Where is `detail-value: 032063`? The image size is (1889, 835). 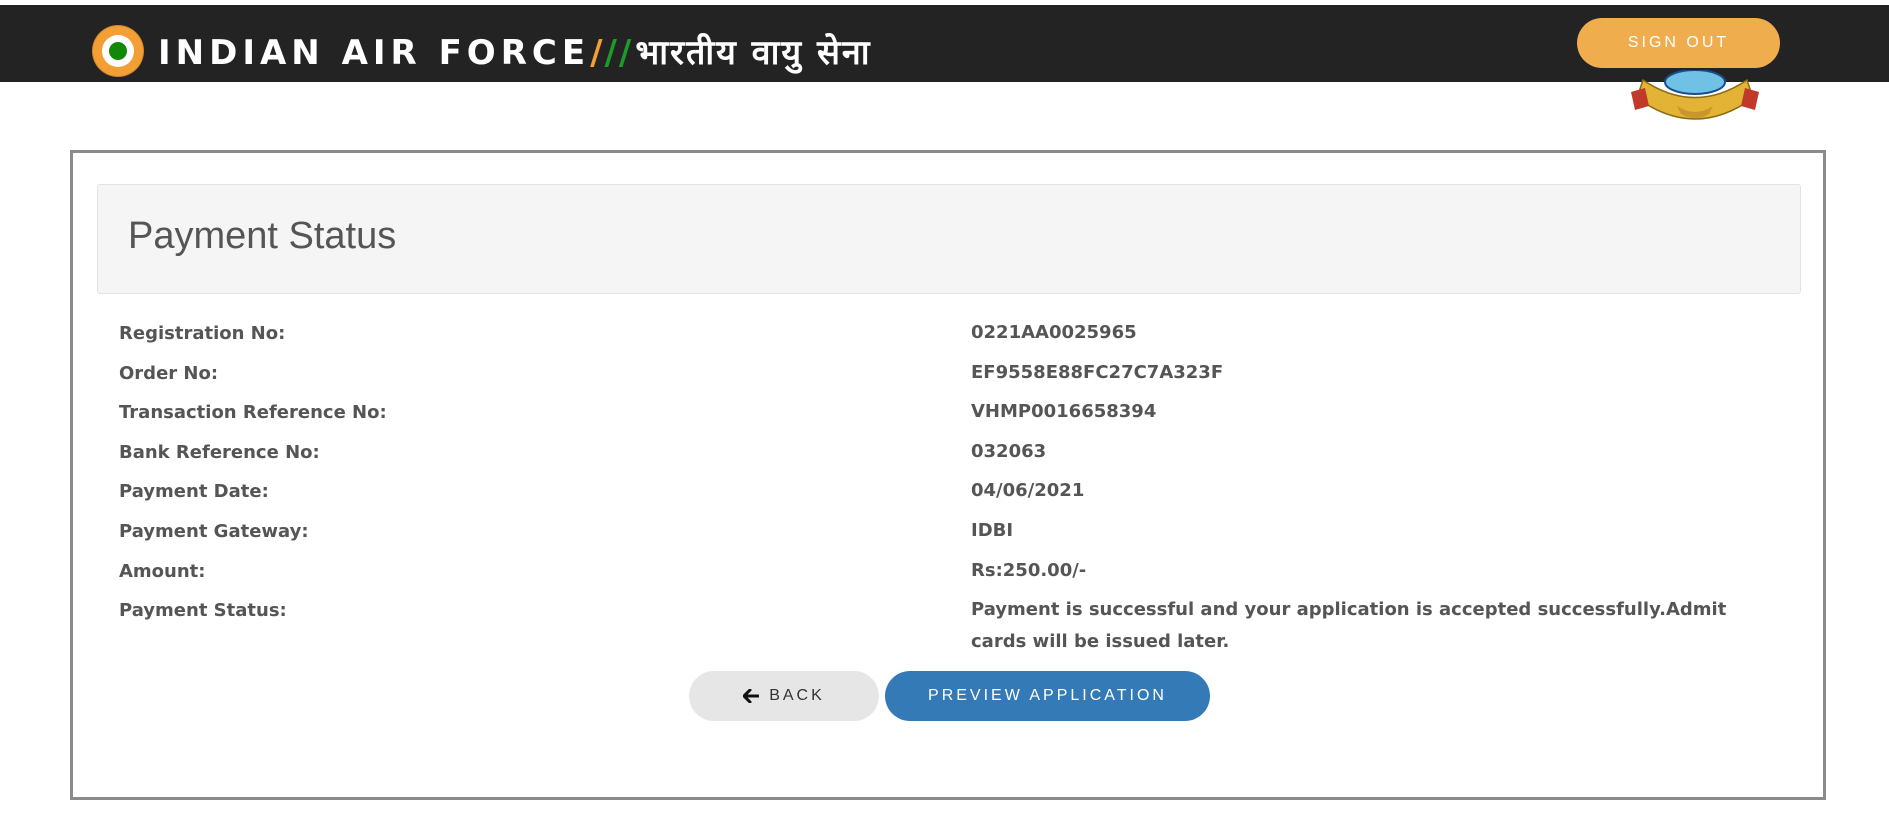
detail-value: 032063 is located at coordinates (1009, 451).